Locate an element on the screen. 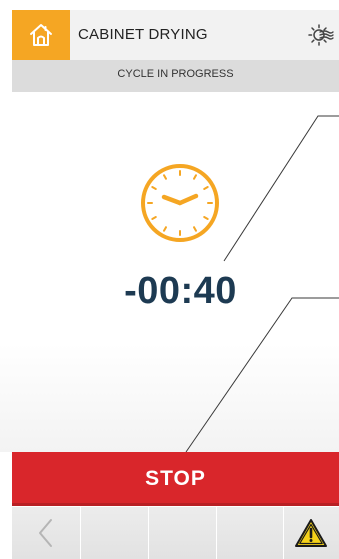  home-icon is located at coordinates (41, 35).